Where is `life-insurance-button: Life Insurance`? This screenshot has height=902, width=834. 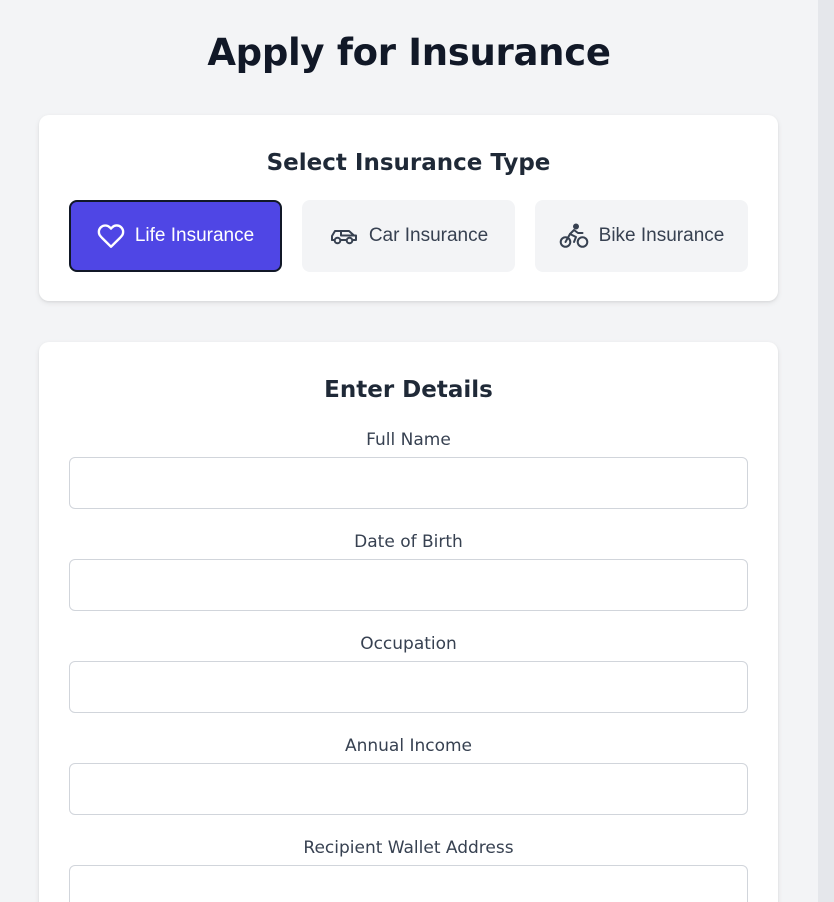
life-insurance-button: Life Insurance is located at coordinates (175, 236).